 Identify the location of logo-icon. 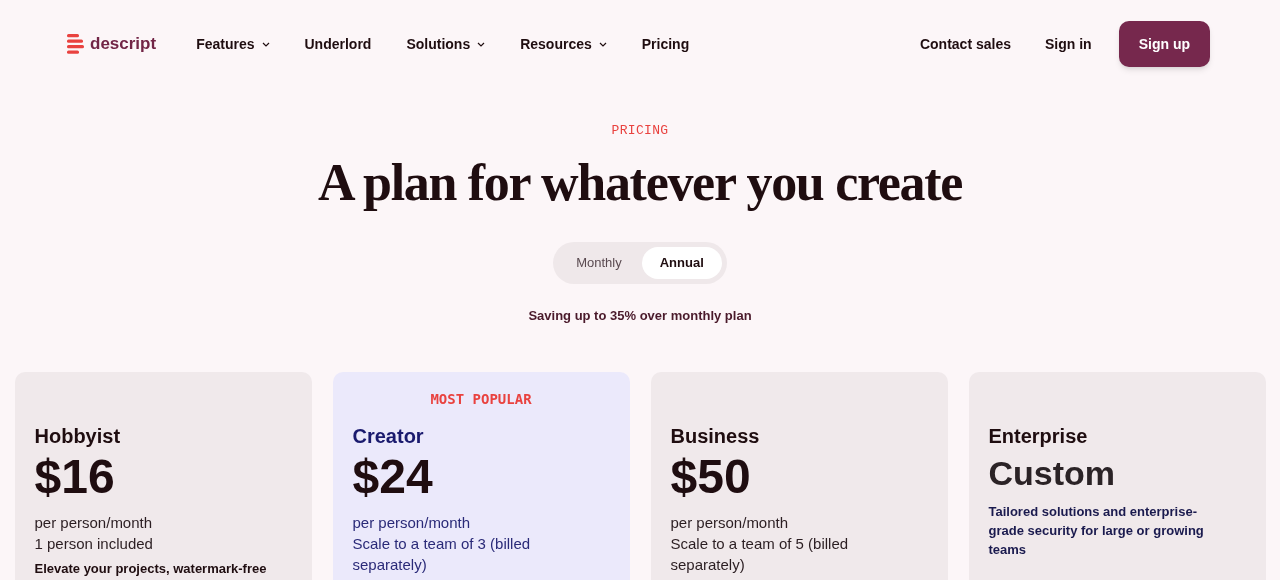
(76, 44).